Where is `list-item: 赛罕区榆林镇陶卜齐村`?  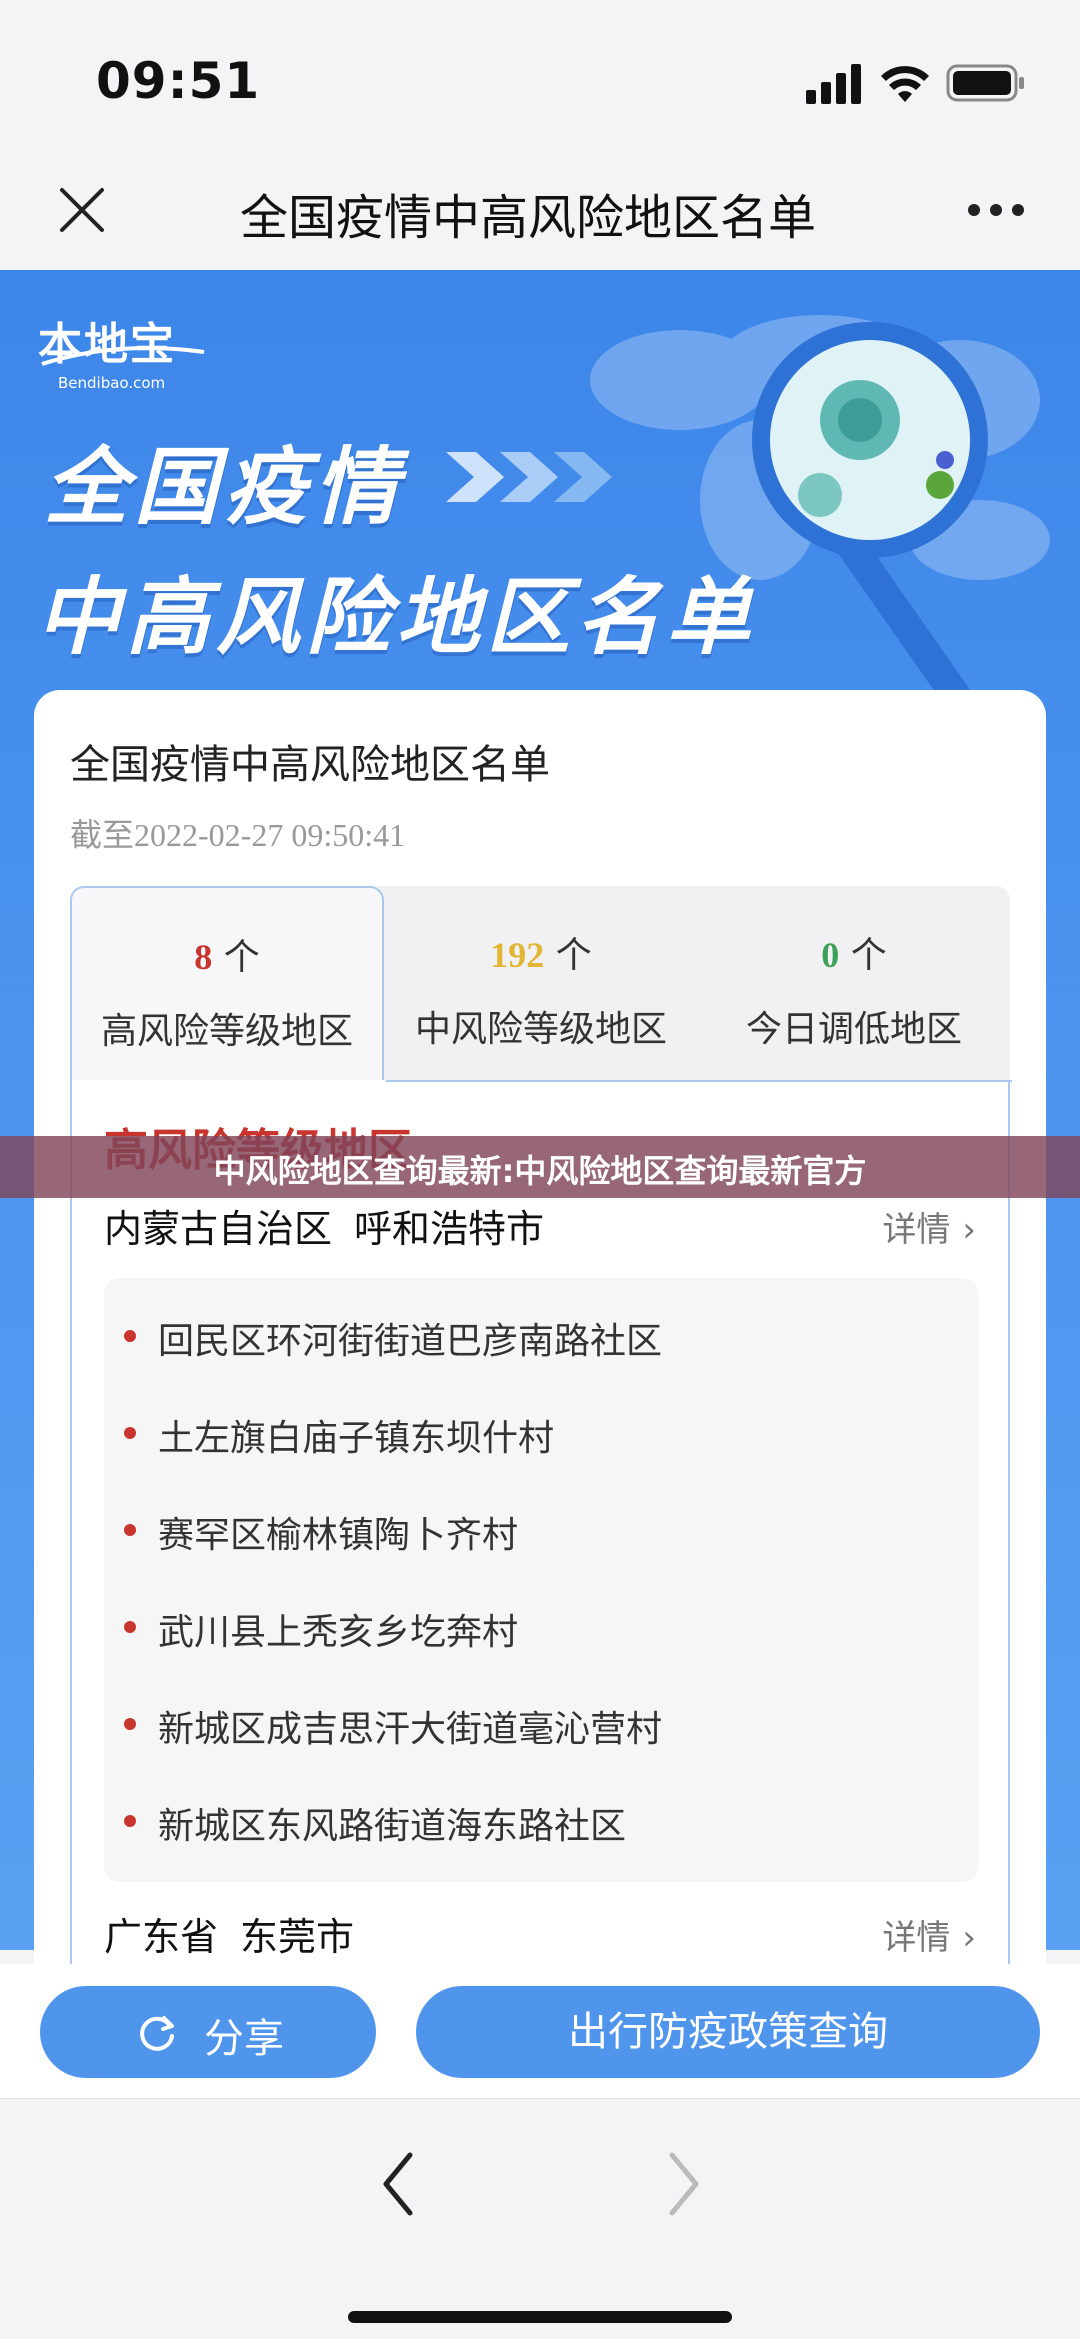 list-item: 赛罕区榆林镇陶卜齐村 is located at coordinates (338, 1535).